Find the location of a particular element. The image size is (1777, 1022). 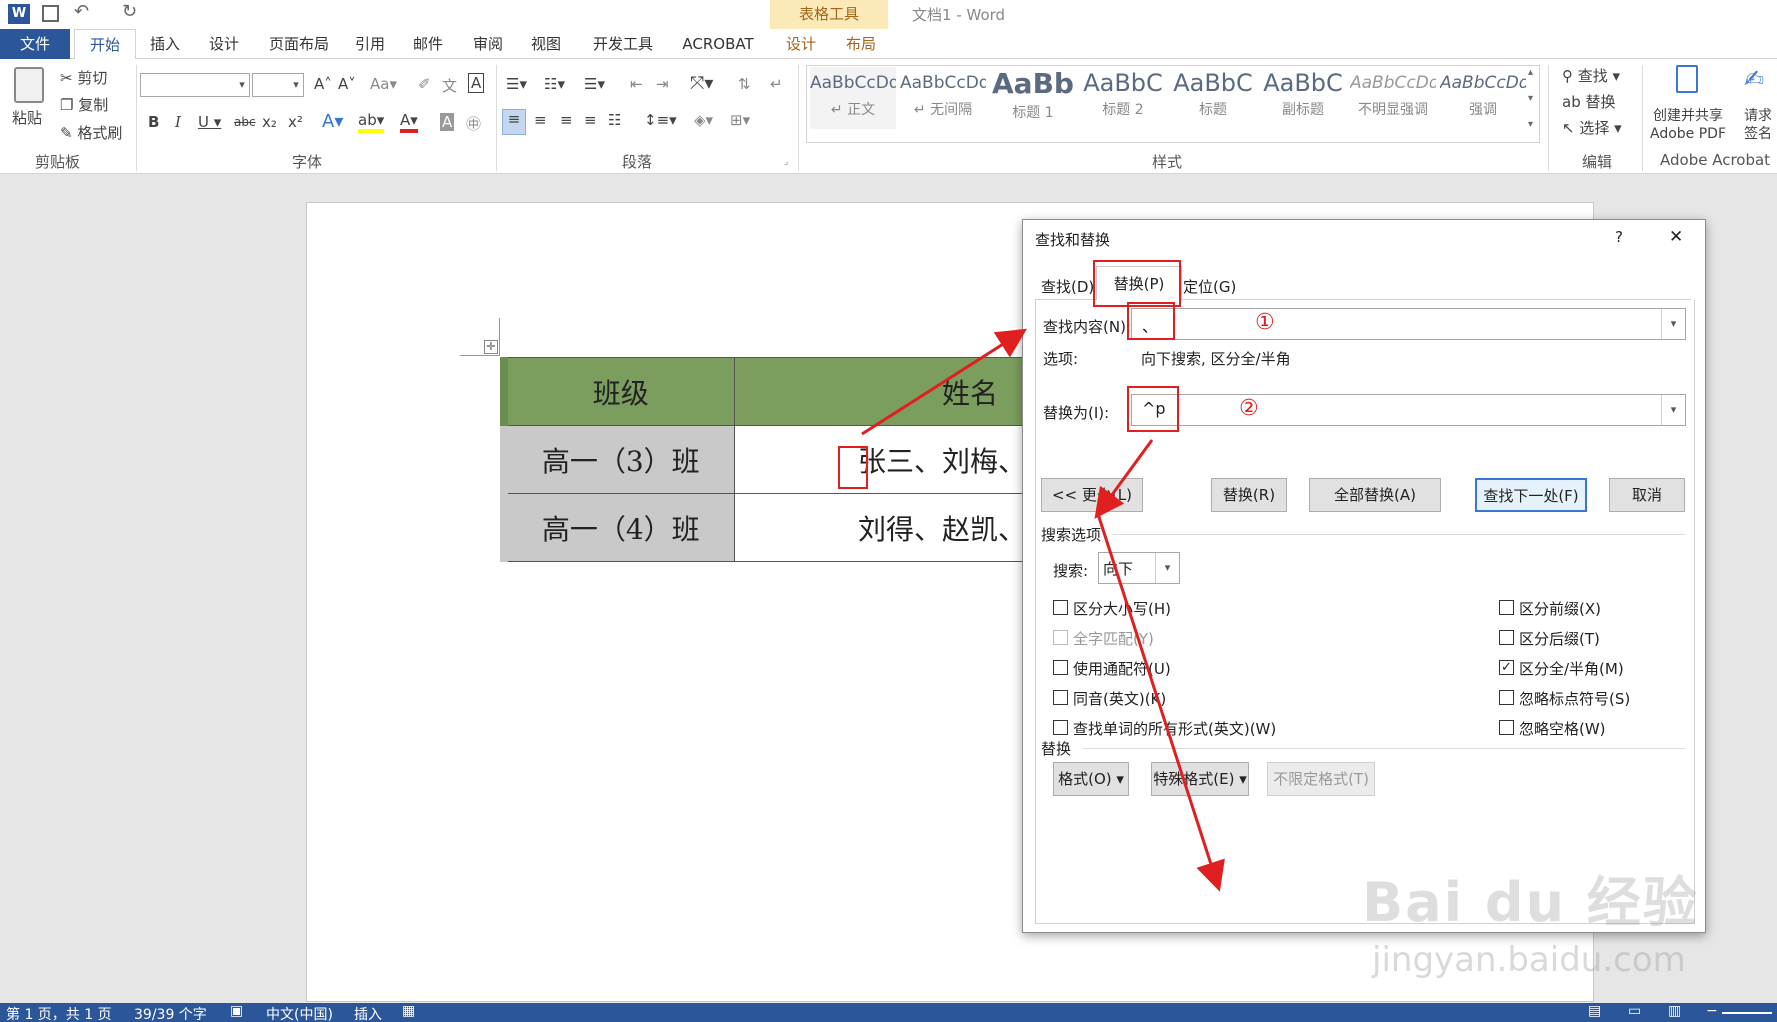

insert-mode: 插入 is located at coordinates (368, 1013).